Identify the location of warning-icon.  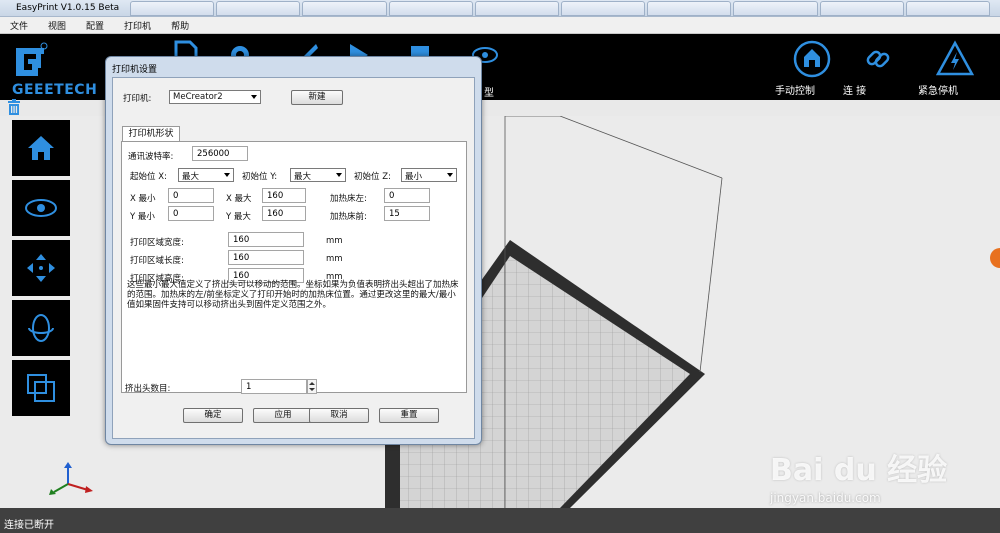
(955, 58).